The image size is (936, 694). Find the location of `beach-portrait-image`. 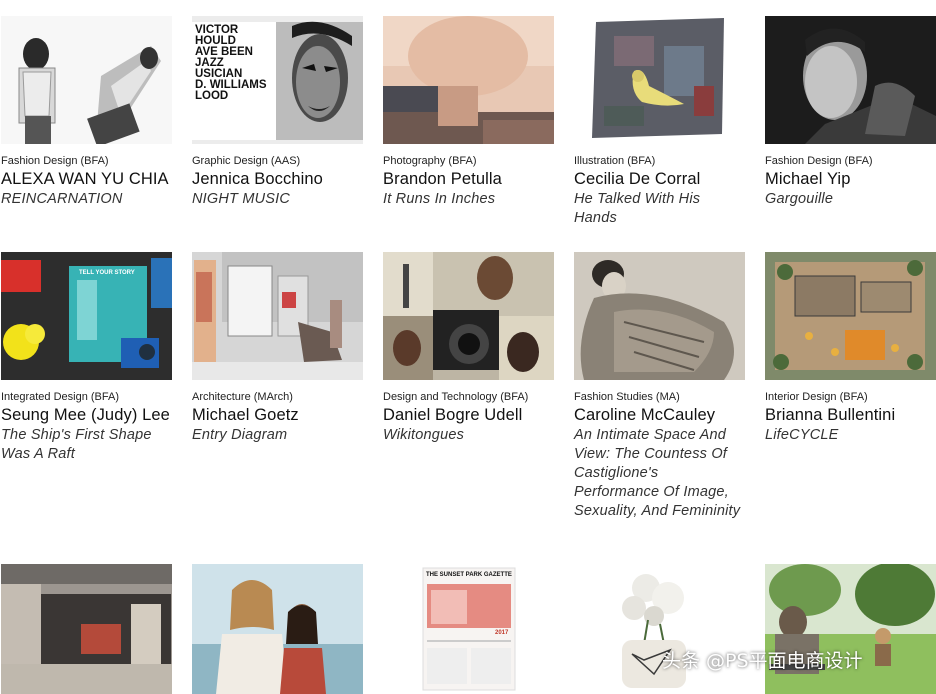

beach-portrait-image is located at coordinates (277, 629).